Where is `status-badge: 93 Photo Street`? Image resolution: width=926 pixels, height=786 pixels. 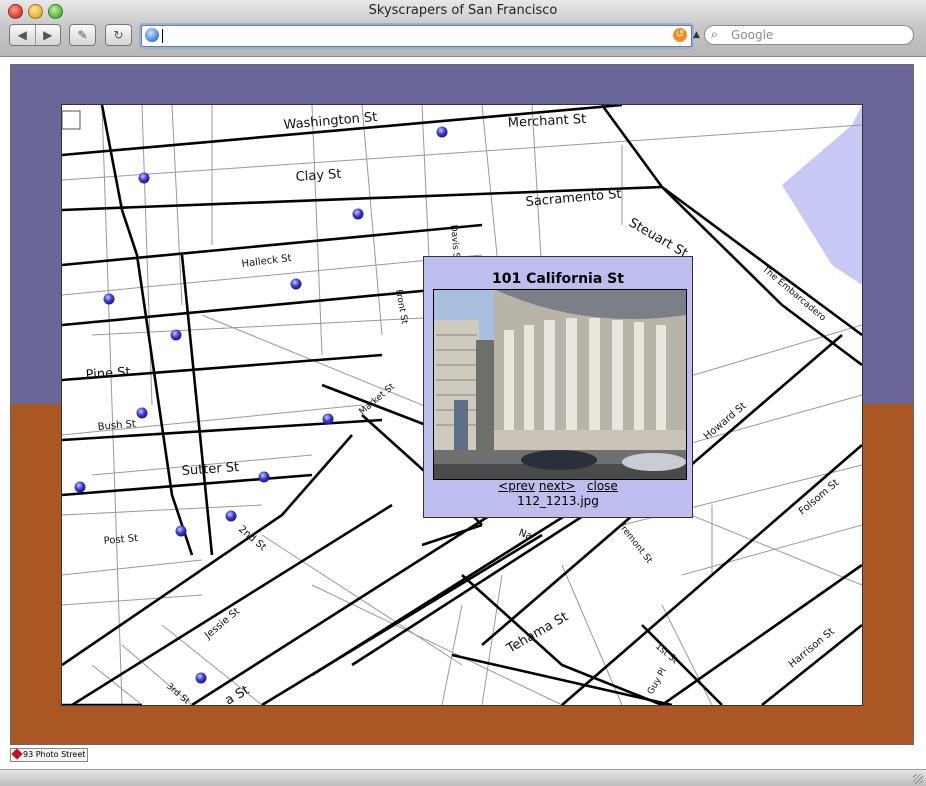 status-badge: 93 Photo Street is located at coordinates (49, 755).